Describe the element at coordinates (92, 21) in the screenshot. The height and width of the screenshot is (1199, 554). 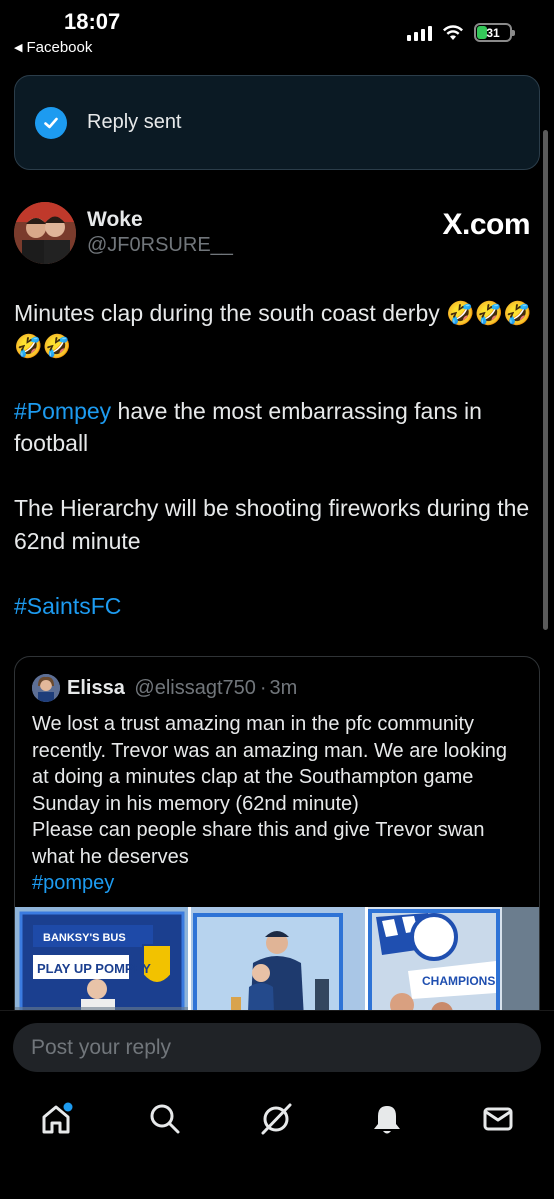
I see `status-time: 18:07` at that location.